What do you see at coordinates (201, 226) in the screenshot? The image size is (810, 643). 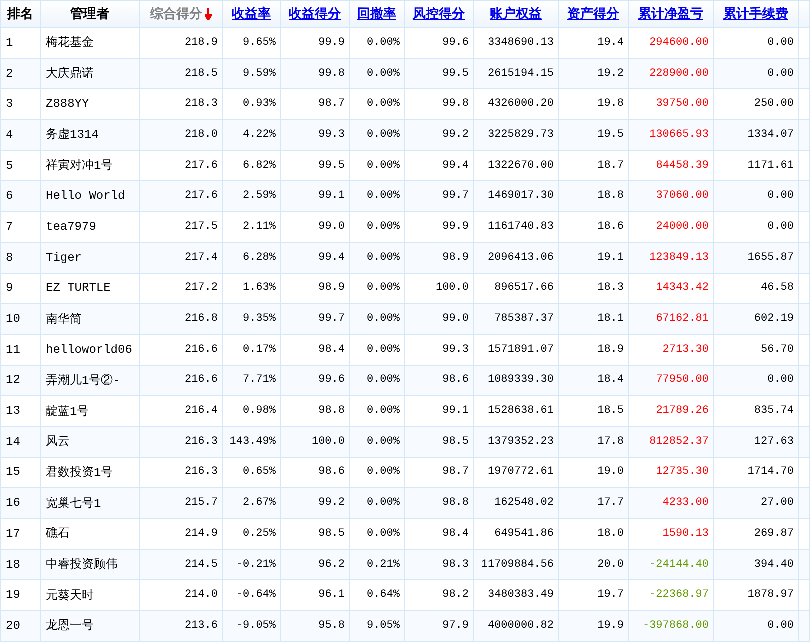 I see `table-cell: 217.5` at bounding box center [201, 226].